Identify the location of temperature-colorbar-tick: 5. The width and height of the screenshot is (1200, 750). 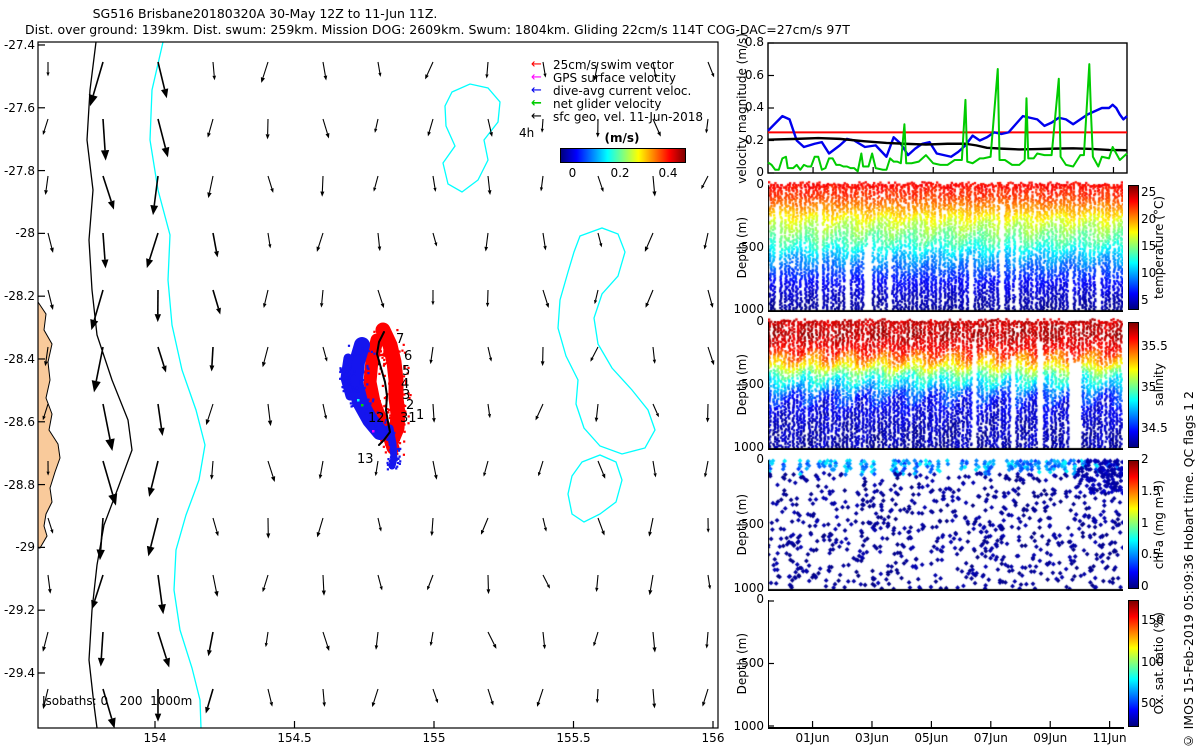
(1145, 300).